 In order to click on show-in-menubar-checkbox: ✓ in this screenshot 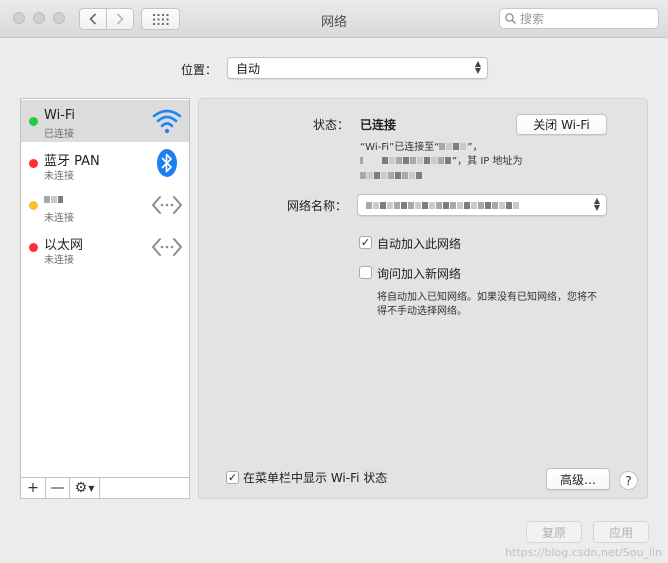, I will do `click(232, 477)`.